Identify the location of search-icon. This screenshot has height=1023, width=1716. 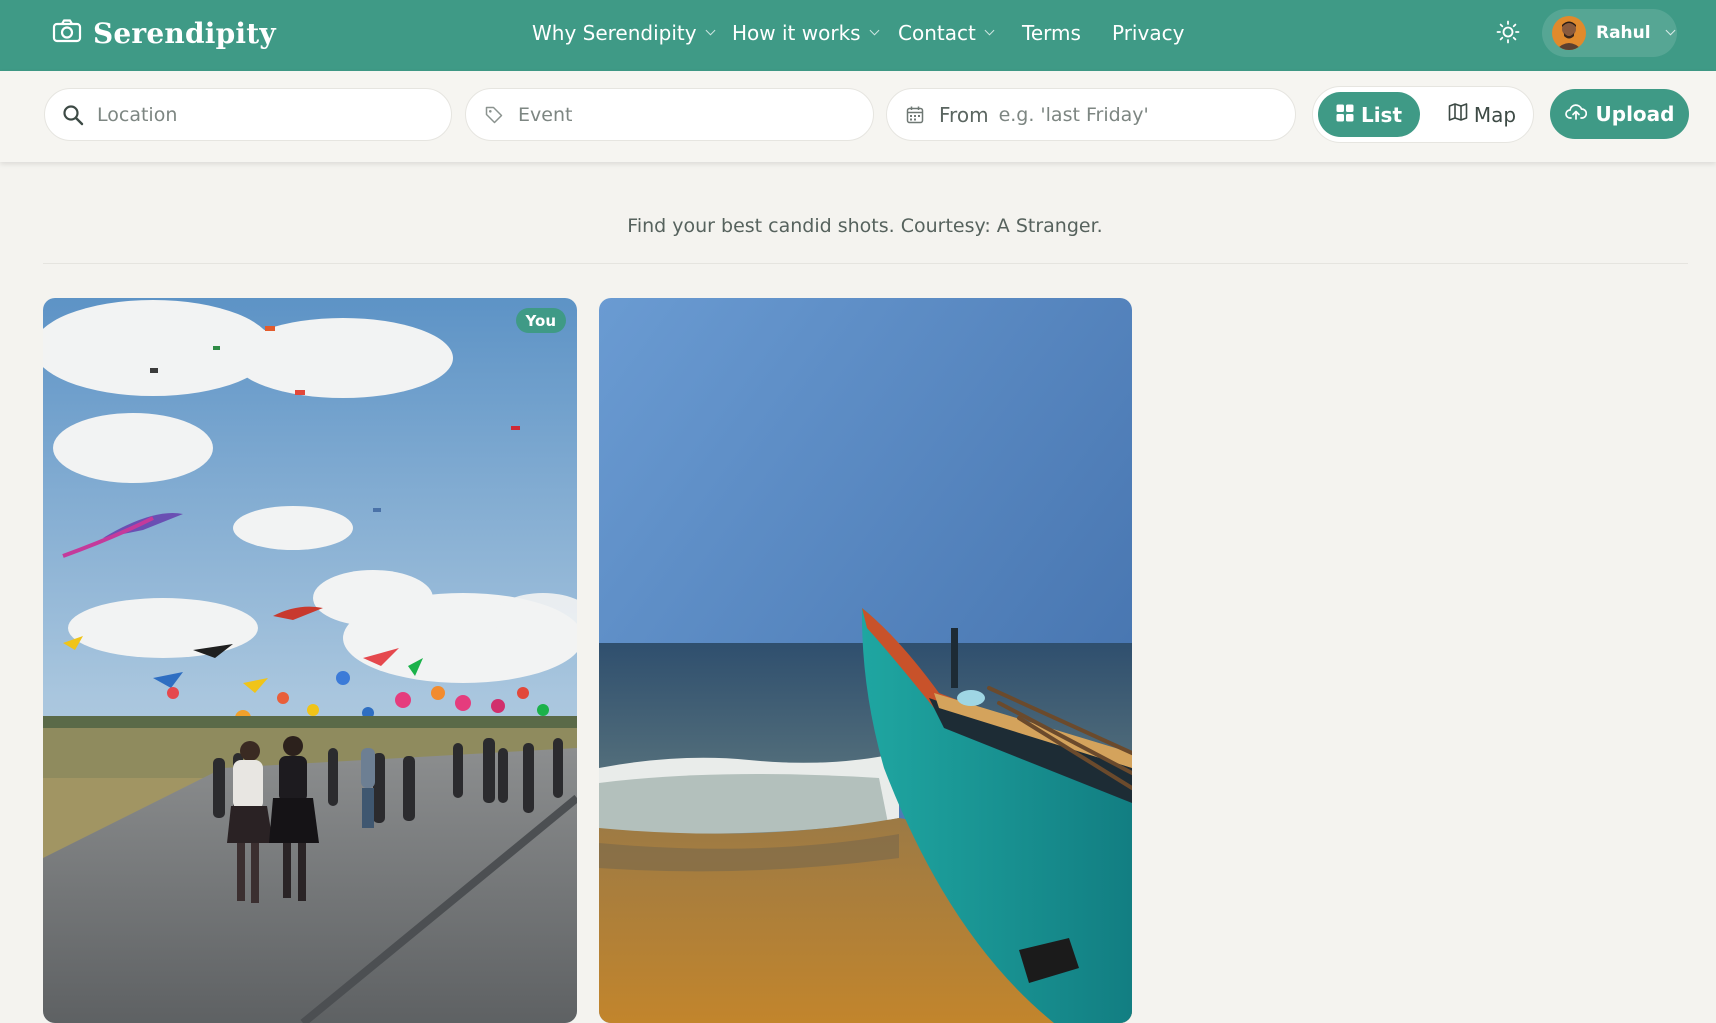
(73, 115).